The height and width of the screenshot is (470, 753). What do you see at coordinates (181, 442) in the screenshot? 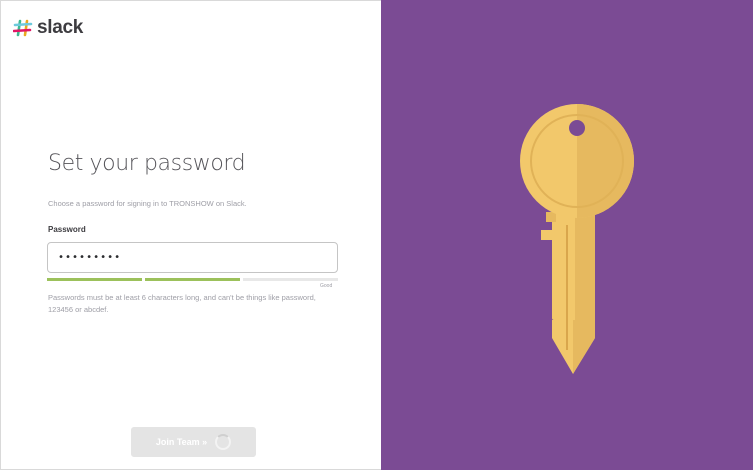
I see `join-team-label: Join Team »` at bounding box center [181, 442].